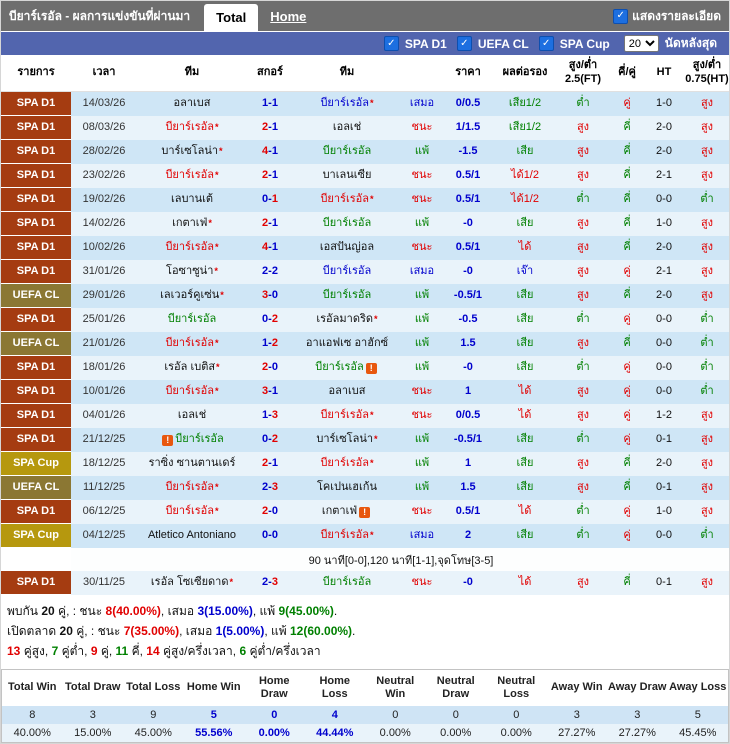 The height and width of the screenshot is (744, 730). Describe the element at coordinates (192, 463) in the screenshot. I see `home-team: ราซิ่ง ซานตานเดร์` at that location.